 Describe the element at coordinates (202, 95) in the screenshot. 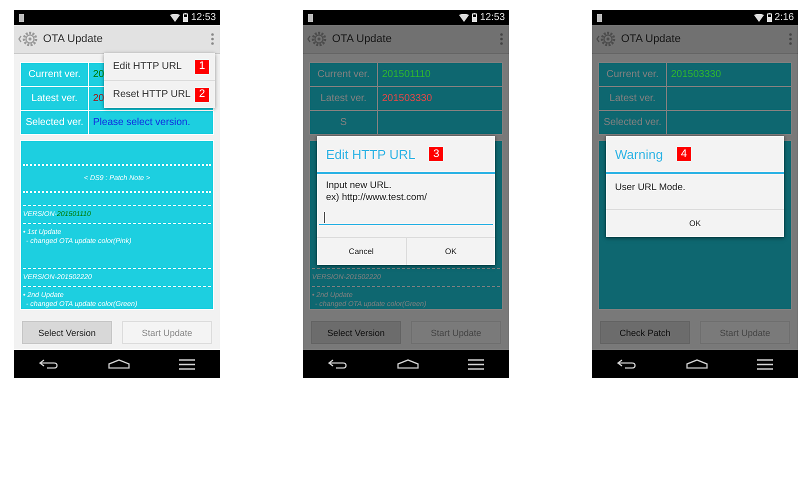

I see `number-badge: 2` at that location.